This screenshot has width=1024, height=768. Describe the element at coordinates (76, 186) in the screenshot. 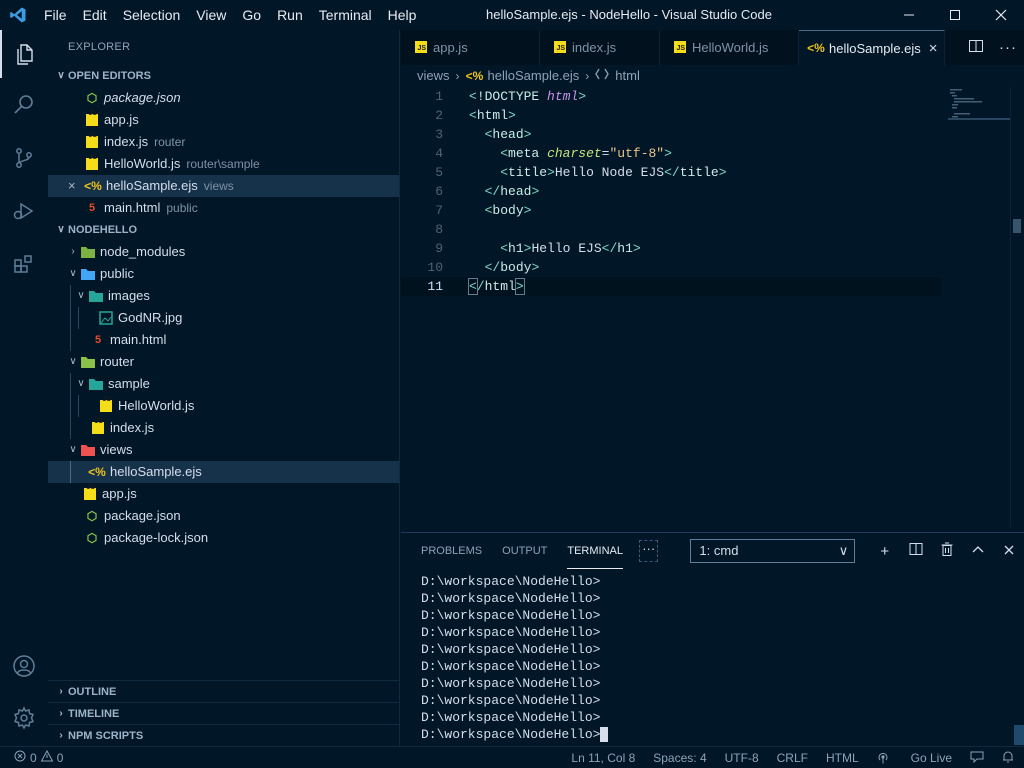

I see `close-editor-icon: ×` at that location.